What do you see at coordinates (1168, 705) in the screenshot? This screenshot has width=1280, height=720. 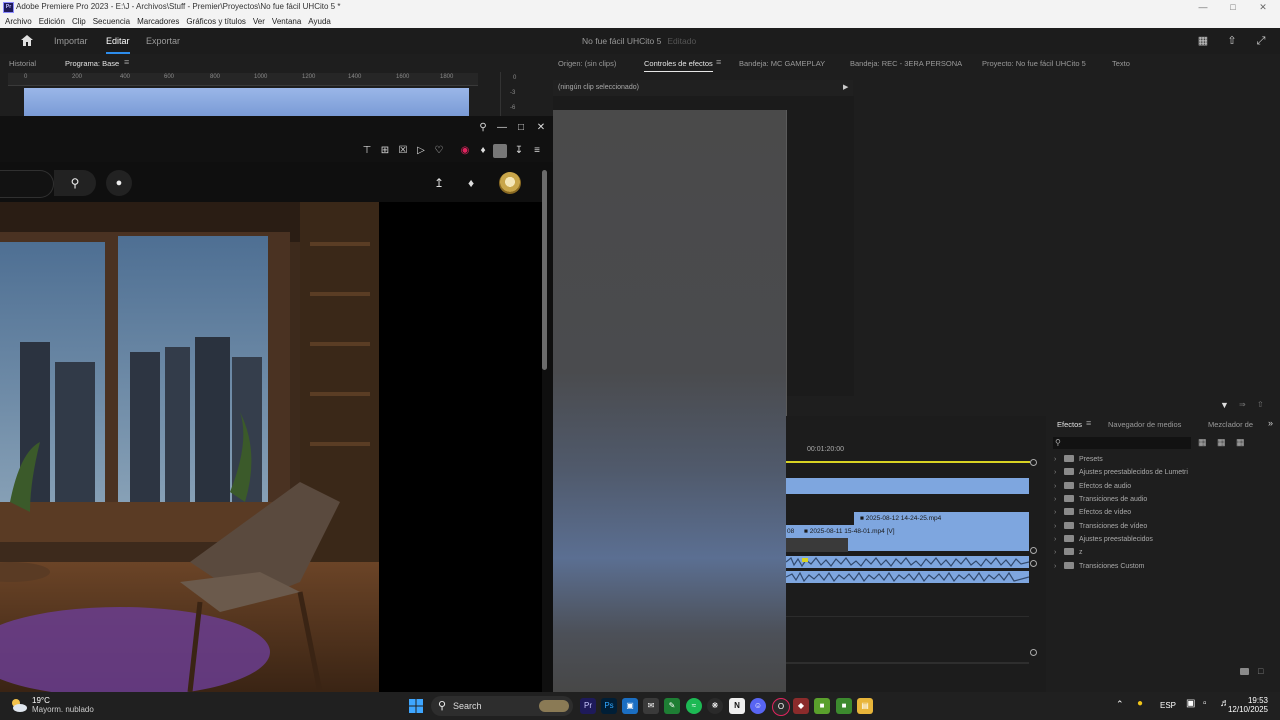 I see `language-indicator: ESP` at bounding box center [1168, 705].